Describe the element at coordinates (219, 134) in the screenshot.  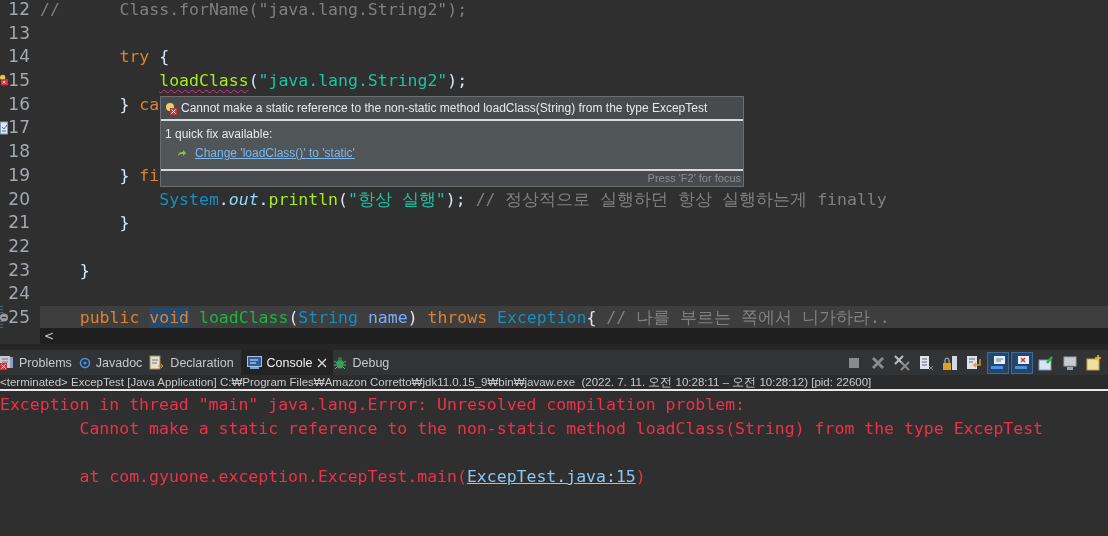
I see `quick-fix-count: 1 quick fix available:` at that location.